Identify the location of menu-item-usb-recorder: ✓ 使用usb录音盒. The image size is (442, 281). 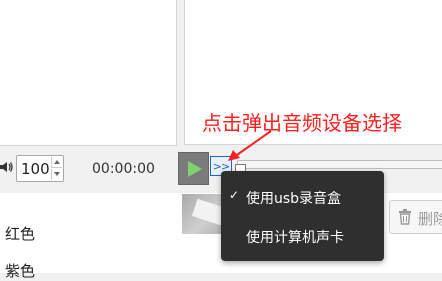
(302, 197).